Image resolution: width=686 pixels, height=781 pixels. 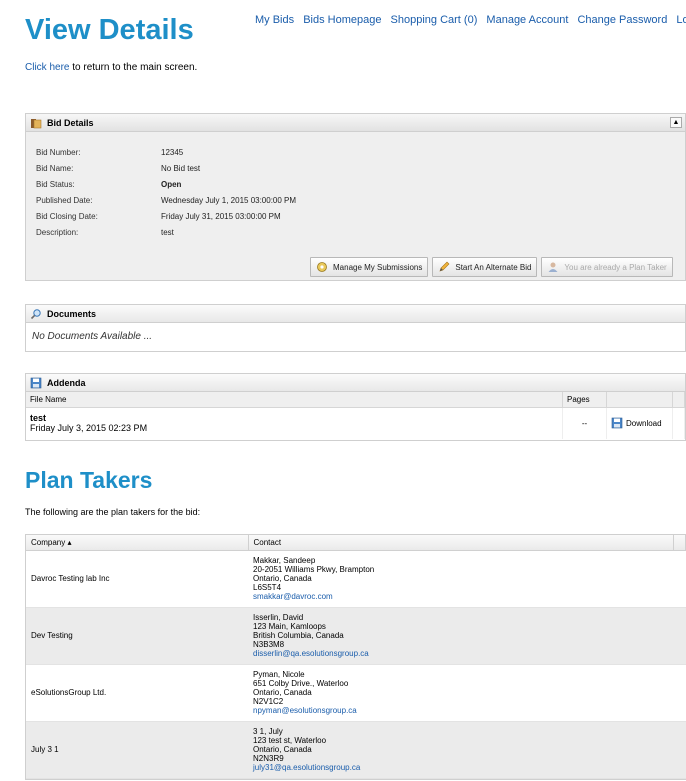 What do you see at coordinates (55, 184) in the screenshot?
I see `bid-status-label: Bid Status:` at bounding box center [55, 184].